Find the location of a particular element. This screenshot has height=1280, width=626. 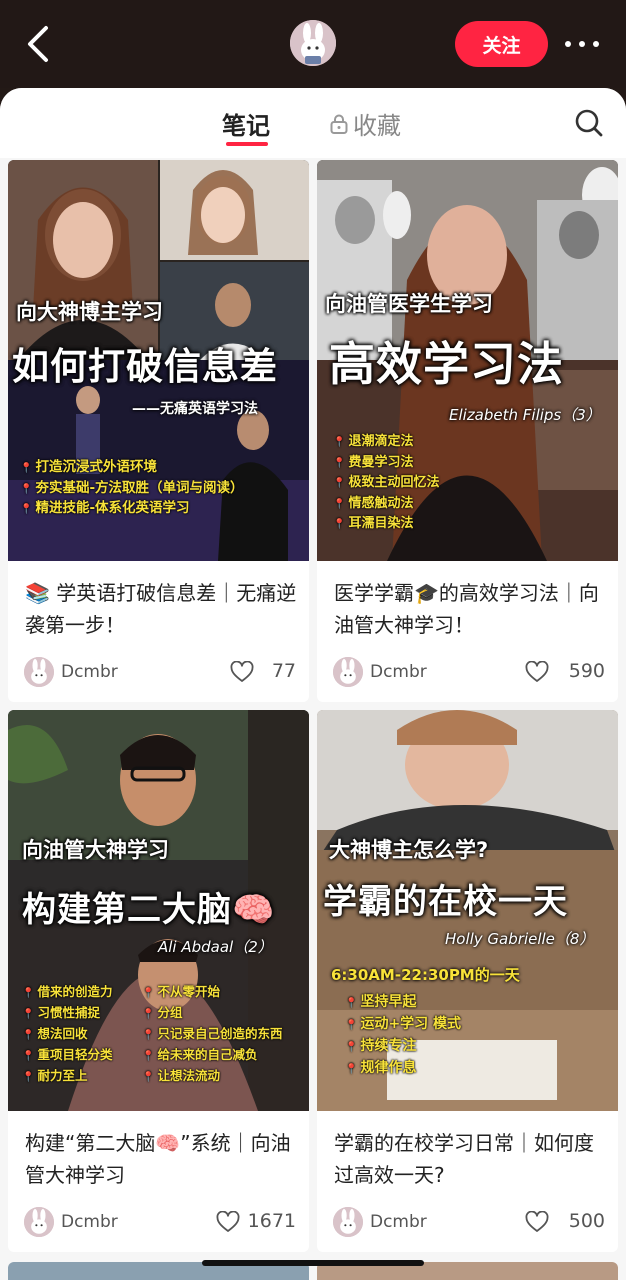

cover-name: Holly Gabrielle（8） is located at coordinates (520, 939).